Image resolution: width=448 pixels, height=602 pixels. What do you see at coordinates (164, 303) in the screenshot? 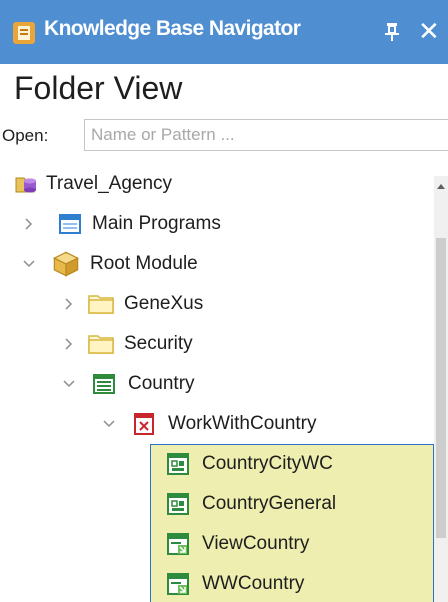
I see `tree-node-label: GeneXus` at bounding box center [164, 303].